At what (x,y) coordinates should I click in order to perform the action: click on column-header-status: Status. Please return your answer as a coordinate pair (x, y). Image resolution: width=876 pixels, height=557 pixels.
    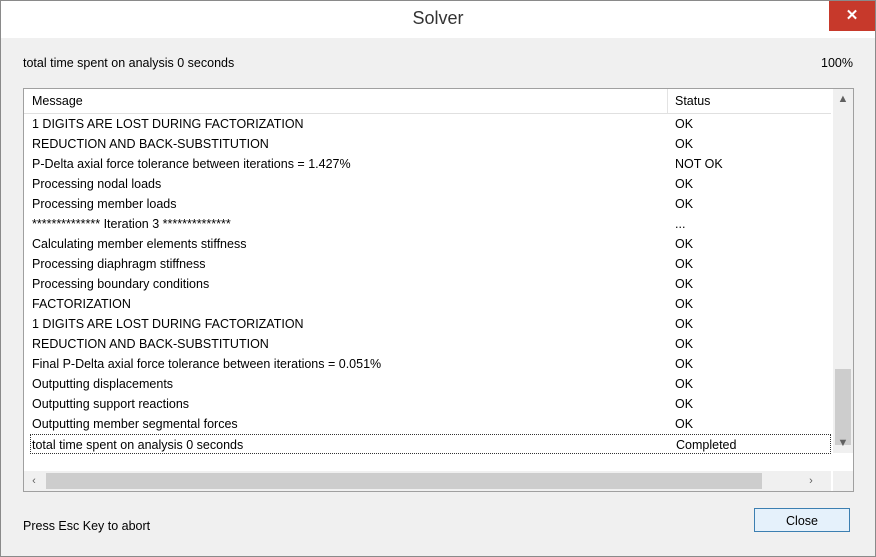
    Looking at the image, I should click on (750, 101).